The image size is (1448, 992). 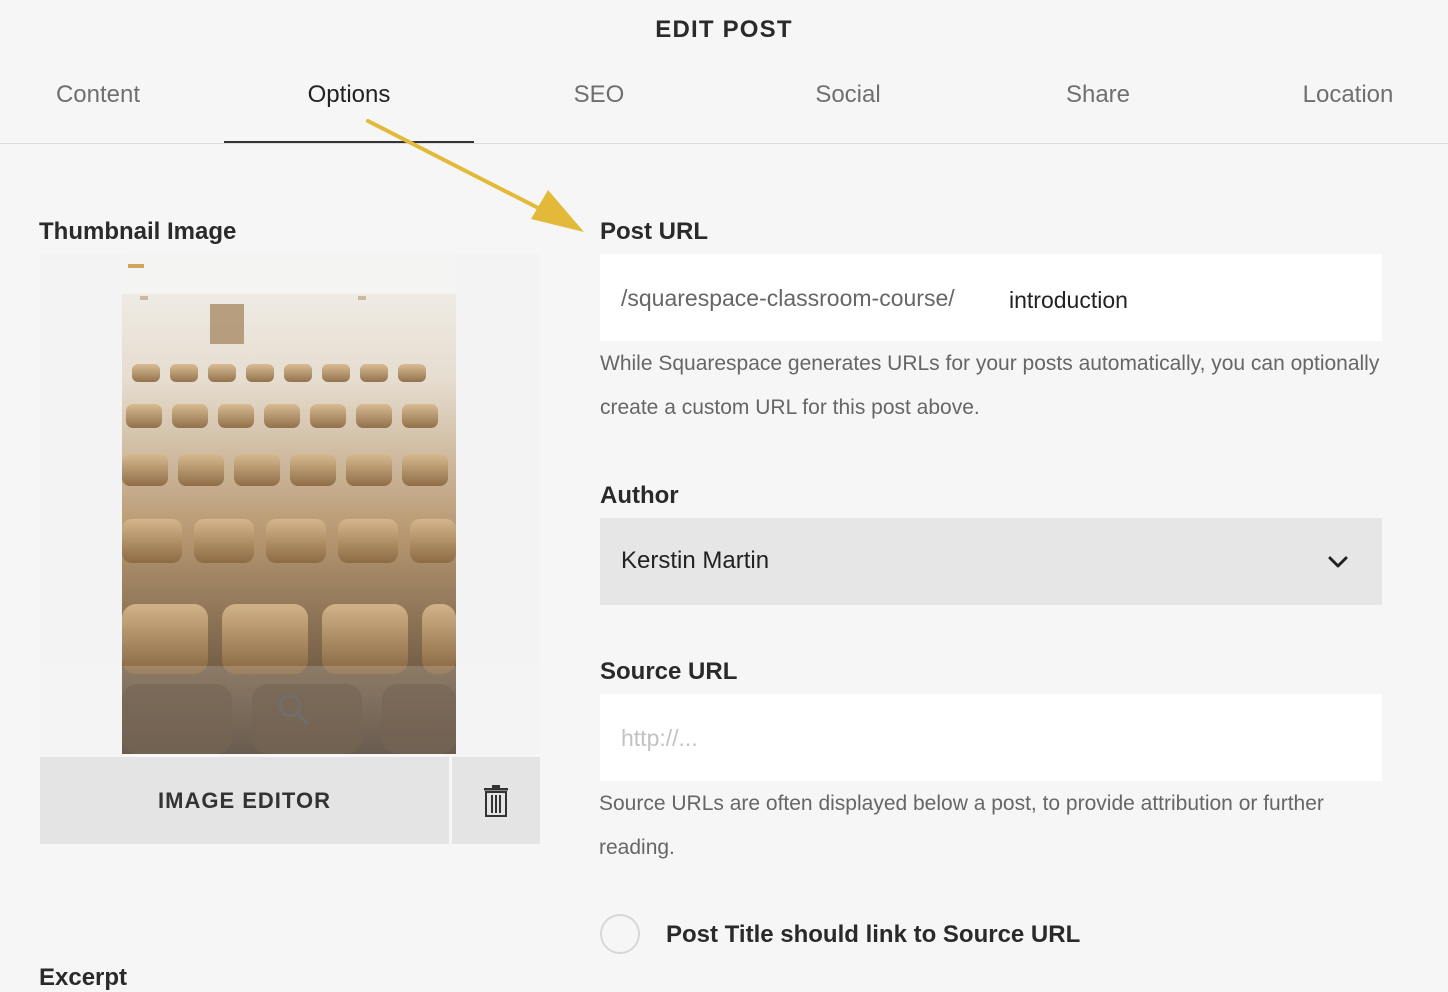 I want to click on thumbnail-label: Thumbnail Image, so click(x=138, y=231).